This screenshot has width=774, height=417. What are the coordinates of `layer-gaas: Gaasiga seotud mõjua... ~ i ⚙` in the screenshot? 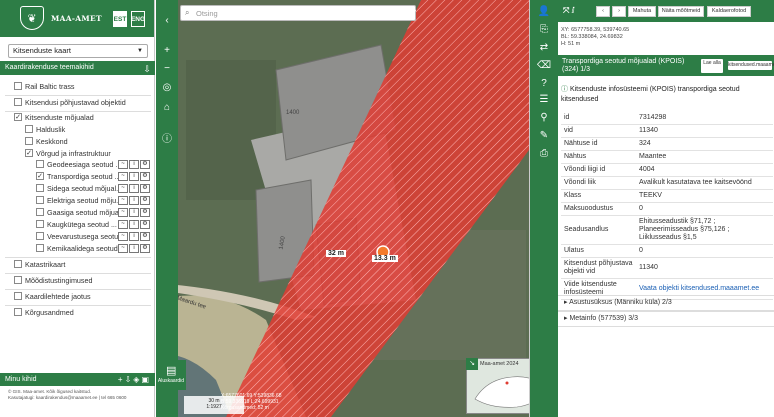 It's located at (95, 213).